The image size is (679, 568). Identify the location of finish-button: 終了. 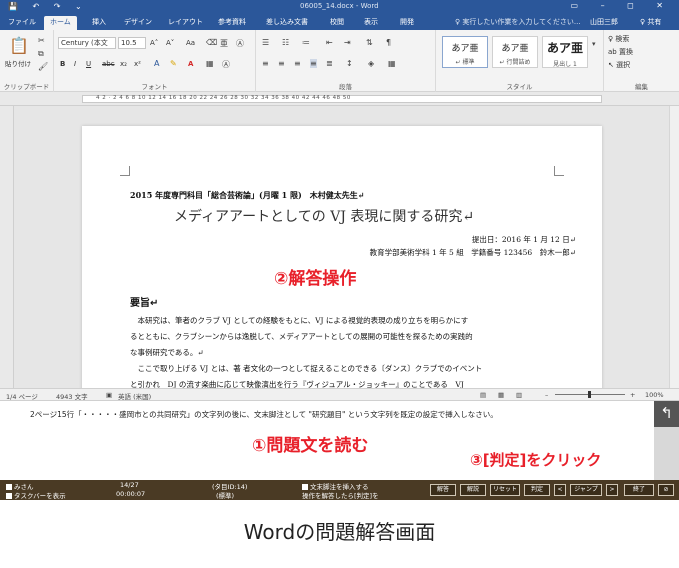
(639, 490).